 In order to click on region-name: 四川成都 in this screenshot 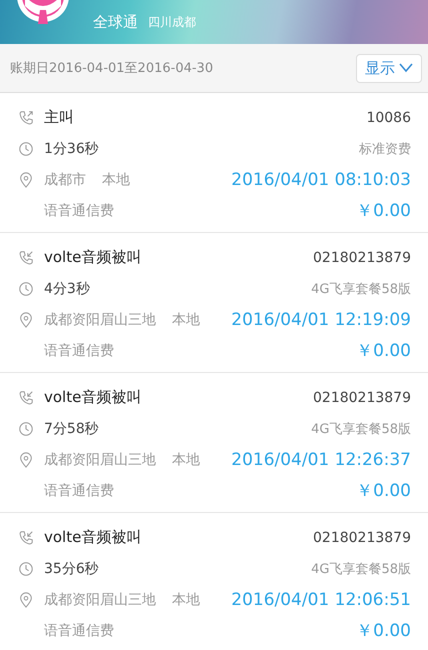, I will do `click(172, 22)`.